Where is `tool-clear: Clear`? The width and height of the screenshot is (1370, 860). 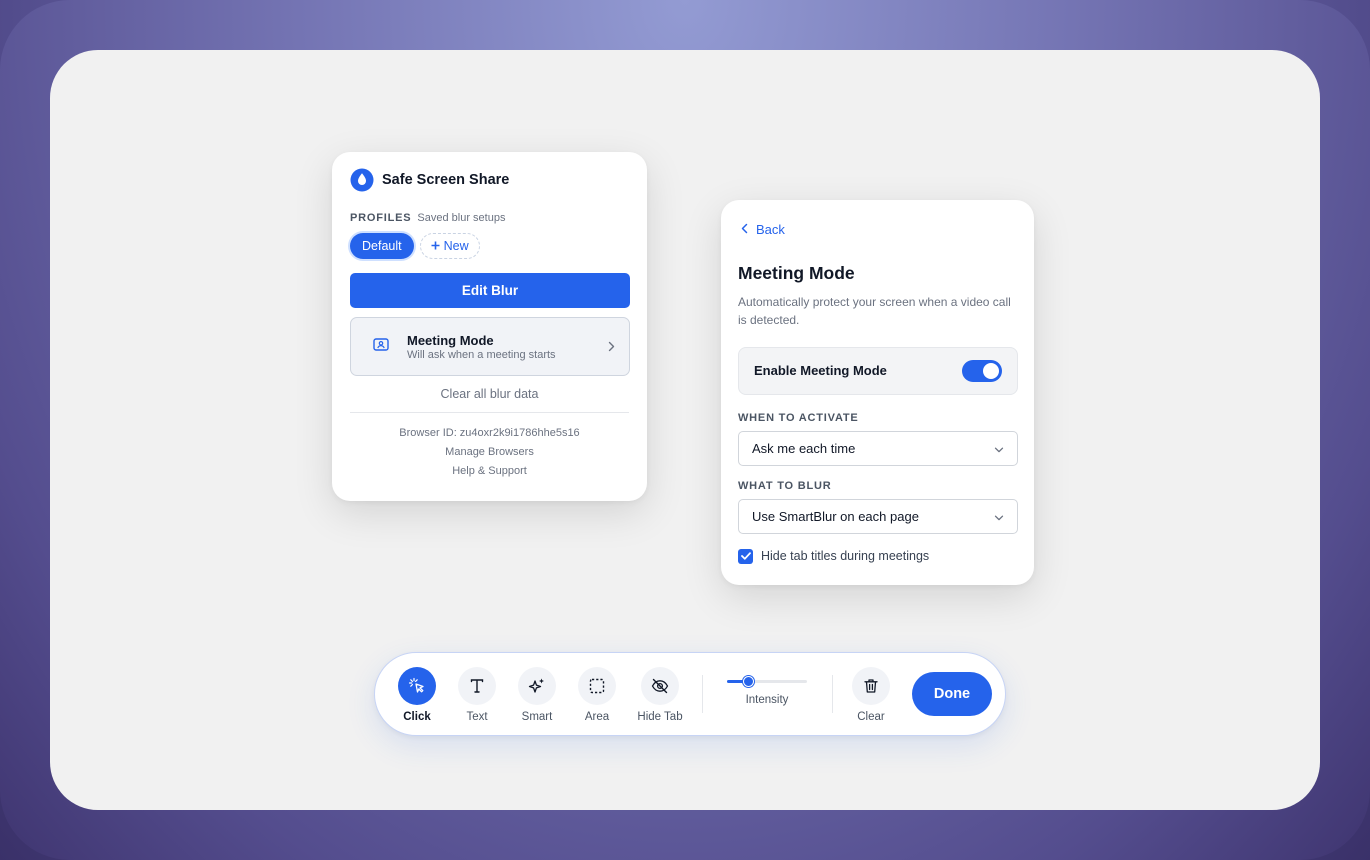 tool-clear: Clear is located at coordinates (871, 695).